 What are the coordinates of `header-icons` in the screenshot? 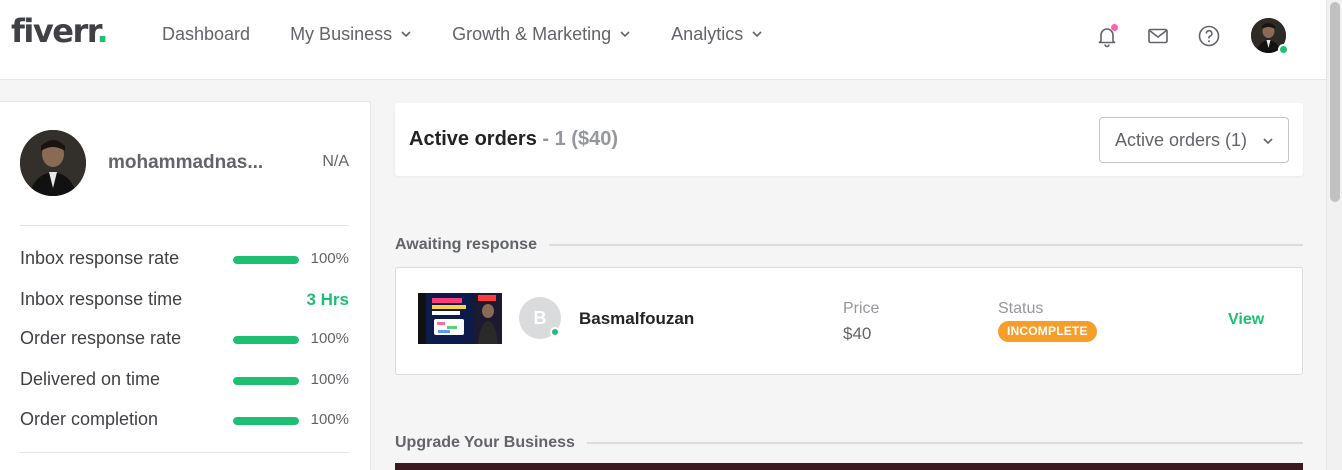 It's located at (1178, 36).